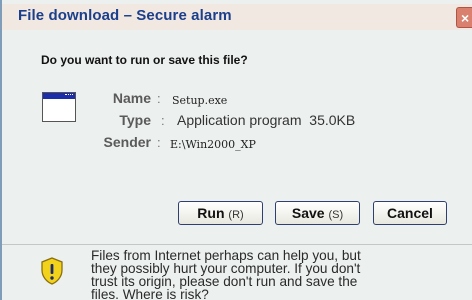  Describe the element at coordinates (266, 120) in the screenshot. I see `type-value: Application program 35.0KB` at that location.